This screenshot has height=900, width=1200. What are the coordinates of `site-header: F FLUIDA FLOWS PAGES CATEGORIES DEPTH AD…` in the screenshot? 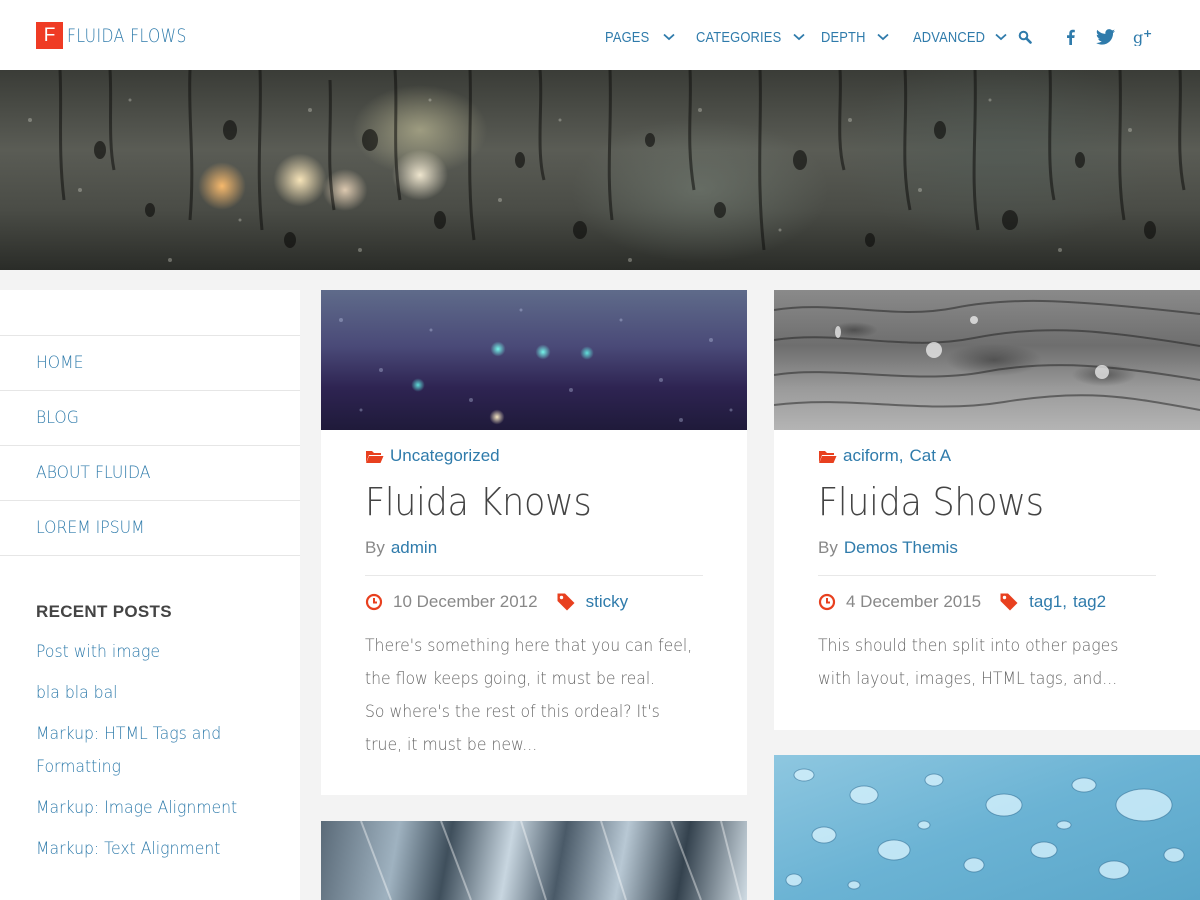 It's located at (600, 35).